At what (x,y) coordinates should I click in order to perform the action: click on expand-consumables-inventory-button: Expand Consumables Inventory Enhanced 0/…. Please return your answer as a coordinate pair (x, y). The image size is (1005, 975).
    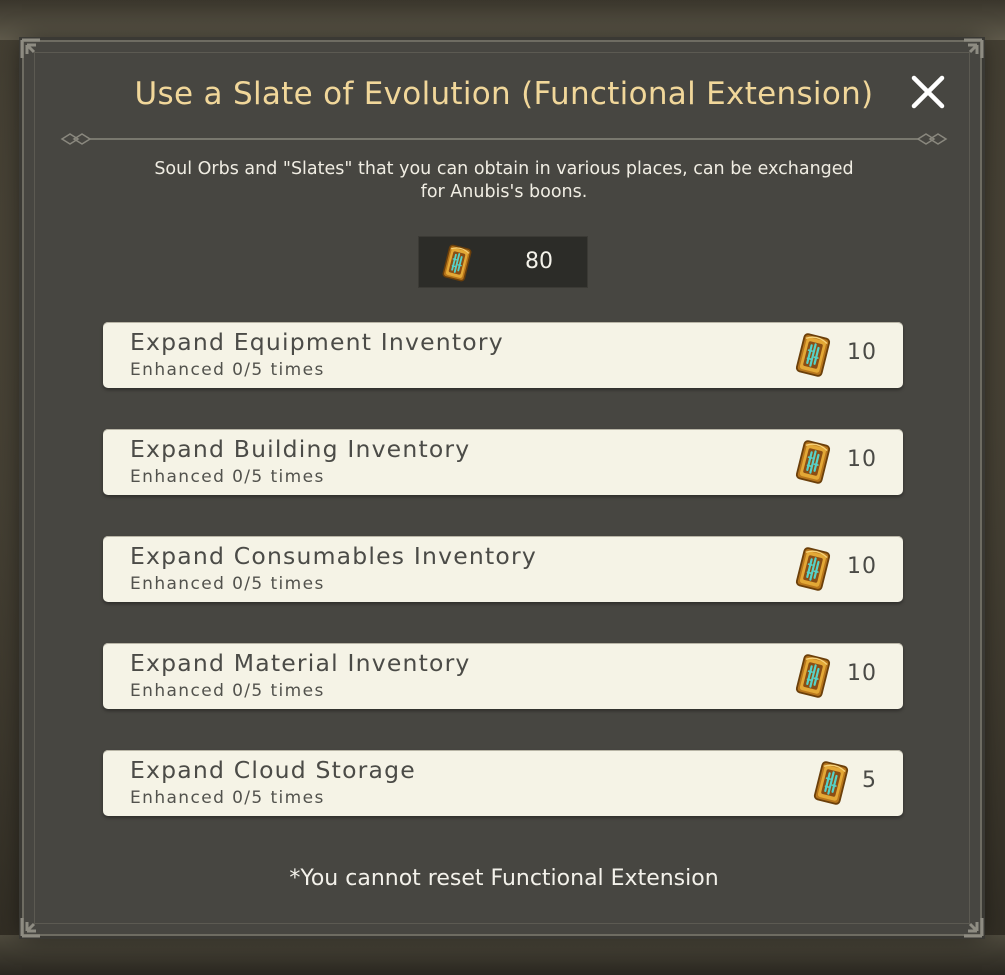
    Looking at the image, I should click on (503, 569).